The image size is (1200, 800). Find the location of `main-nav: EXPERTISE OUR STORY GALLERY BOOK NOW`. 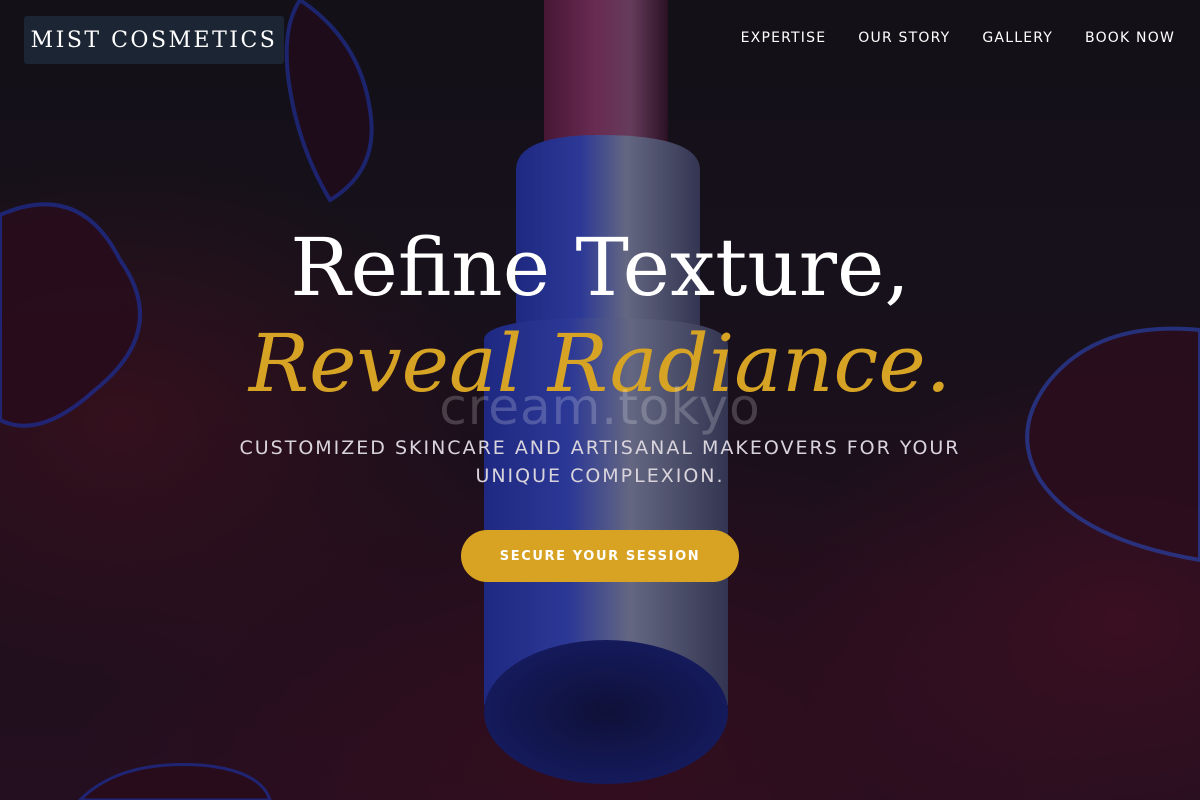

main-nav: EXPERTISE OUR STORY GALLERY BOOK NOW is located at coordinates (958, 38).